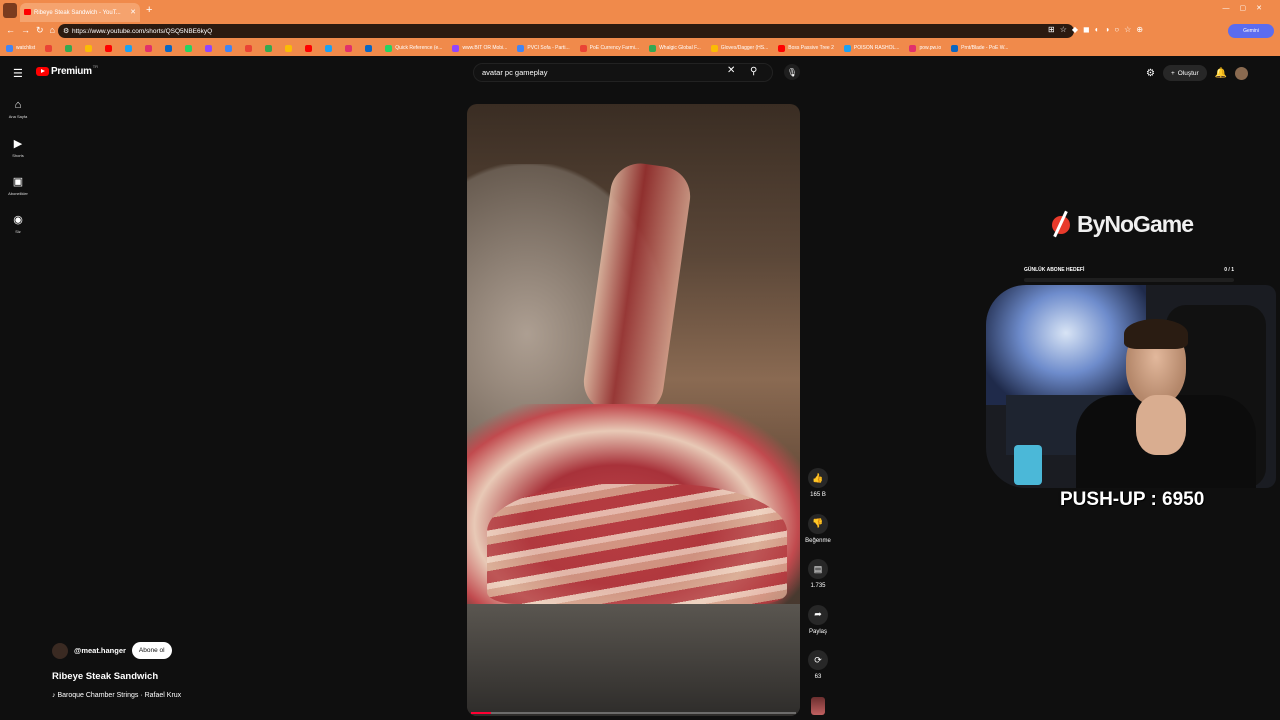 The image size is (1280, 720). Describe the element at coordinates (20, 48) in the screenshot. I see `bookmark-item: watchlist` at that location.